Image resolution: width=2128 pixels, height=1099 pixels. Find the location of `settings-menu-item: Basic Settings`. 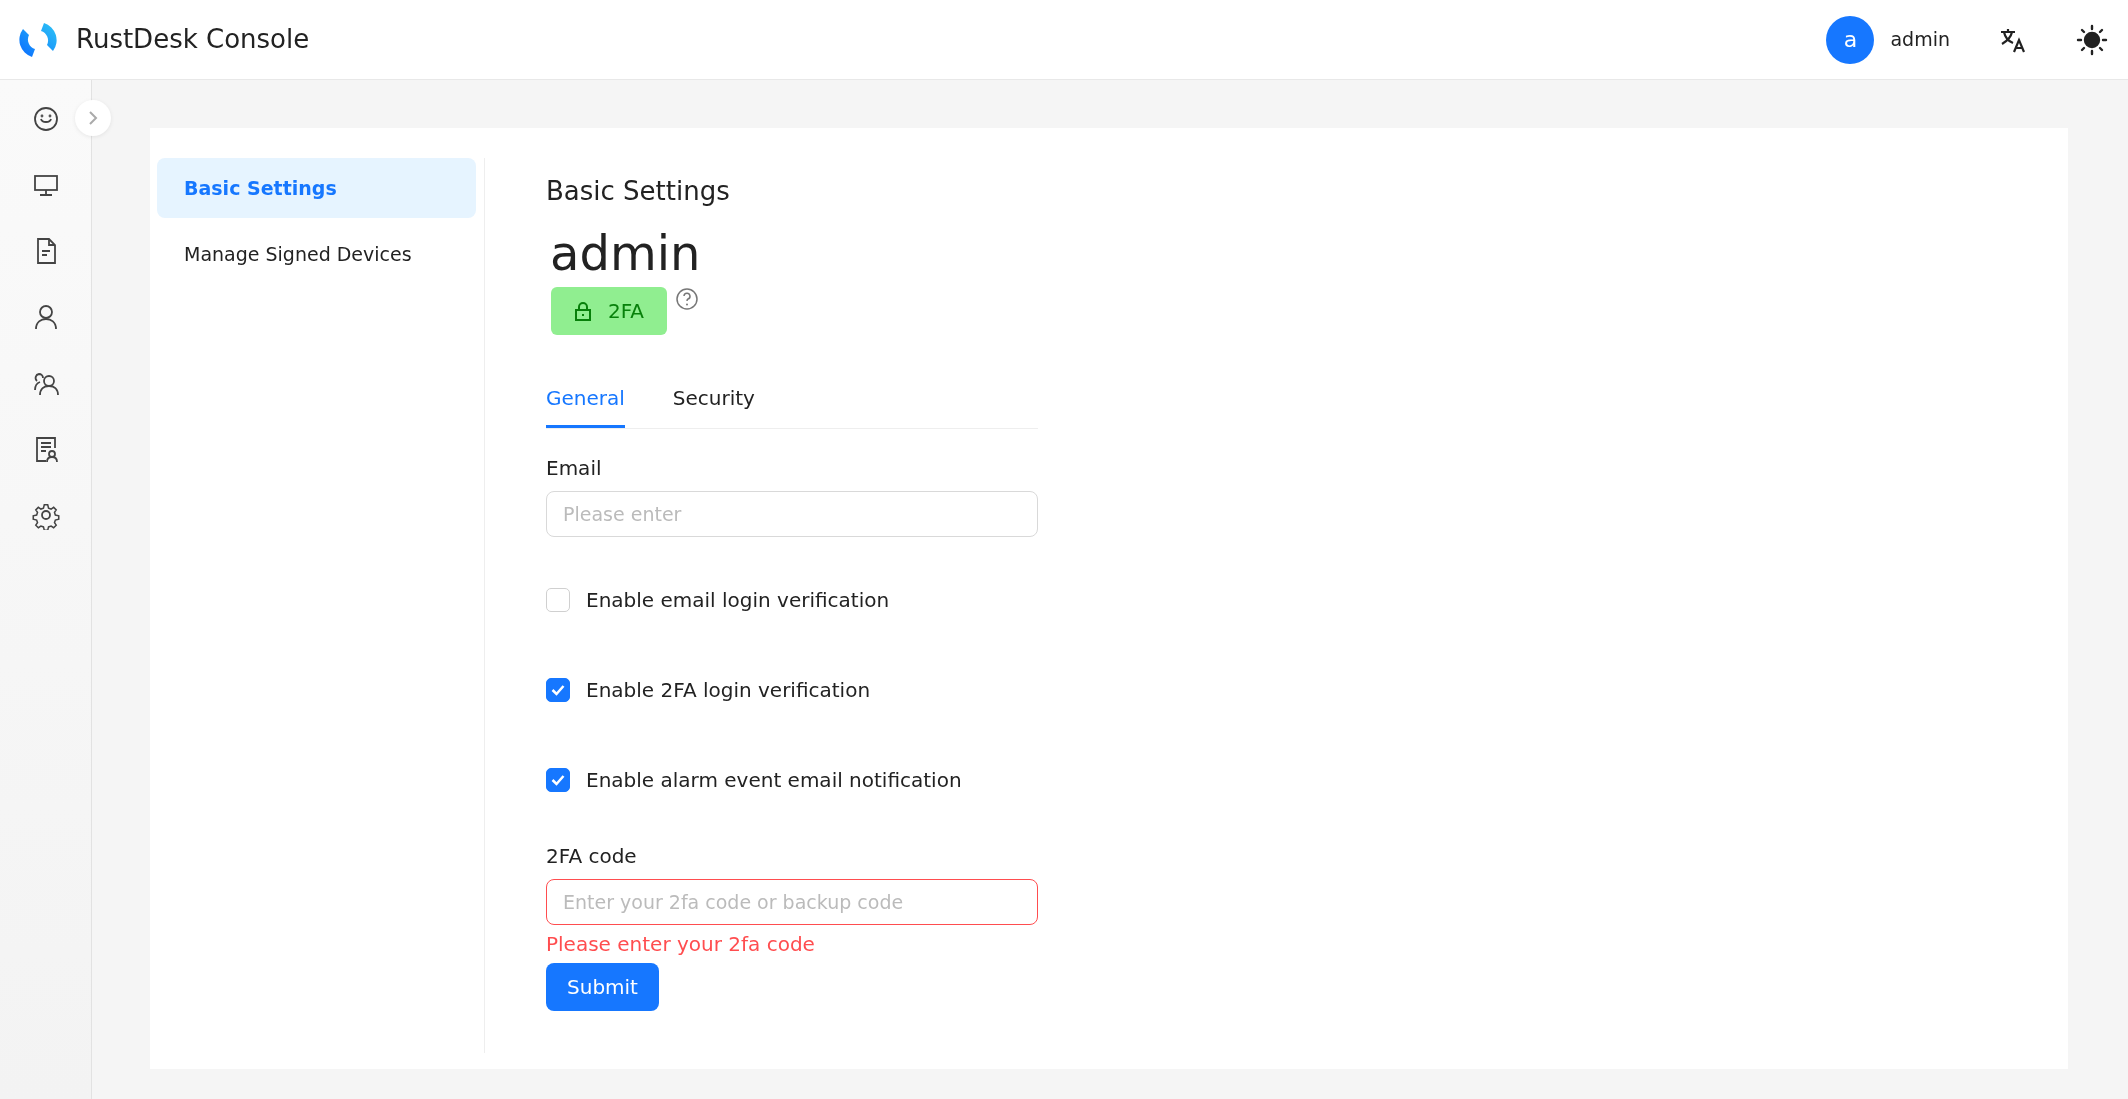

settings-menu-item: Basic Settings is located at coordinates (316, 188).